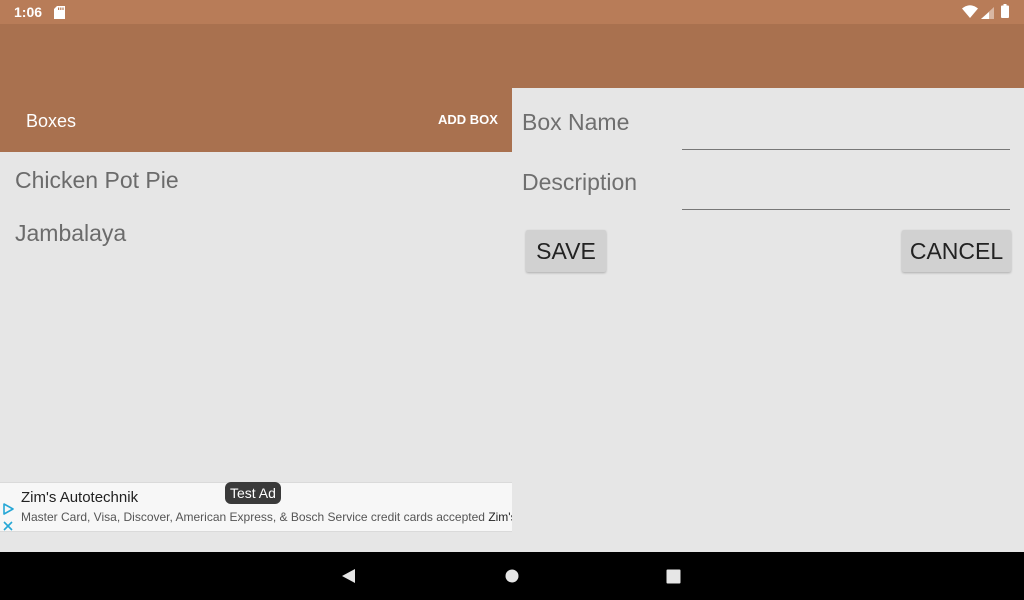  Describe the element at coordinates (1005, 13) in the screenshot. I see `battery-icon` at that location.